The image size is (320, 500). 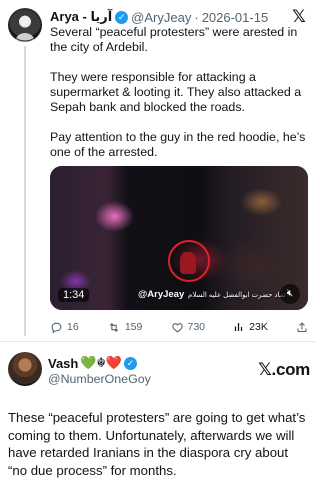 What do you see at coordinates (290, 294) in the screenshot?
I see `speaker-muted-icon: 🔇︎` at bounding box center [290, 294].